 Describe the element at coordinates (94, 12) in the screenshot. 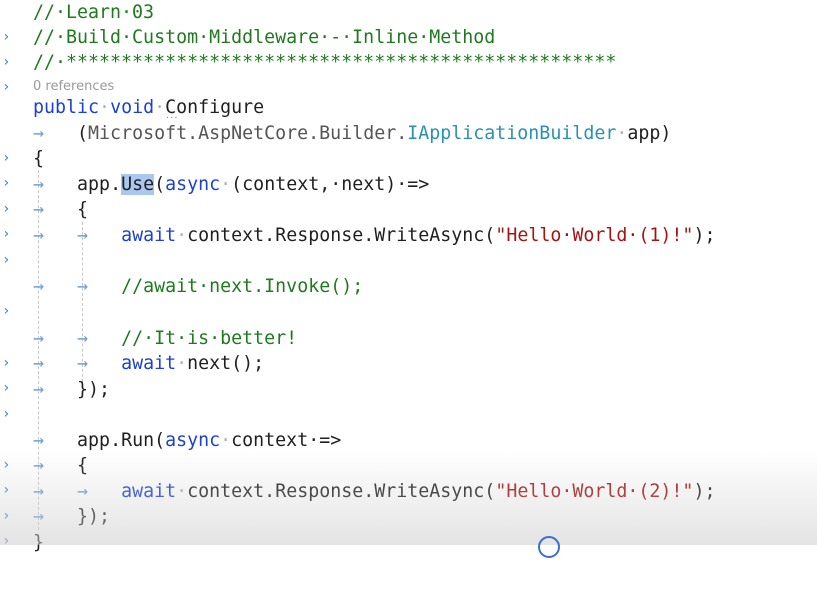

I see `comment-title: //·Learn·03` at that location.